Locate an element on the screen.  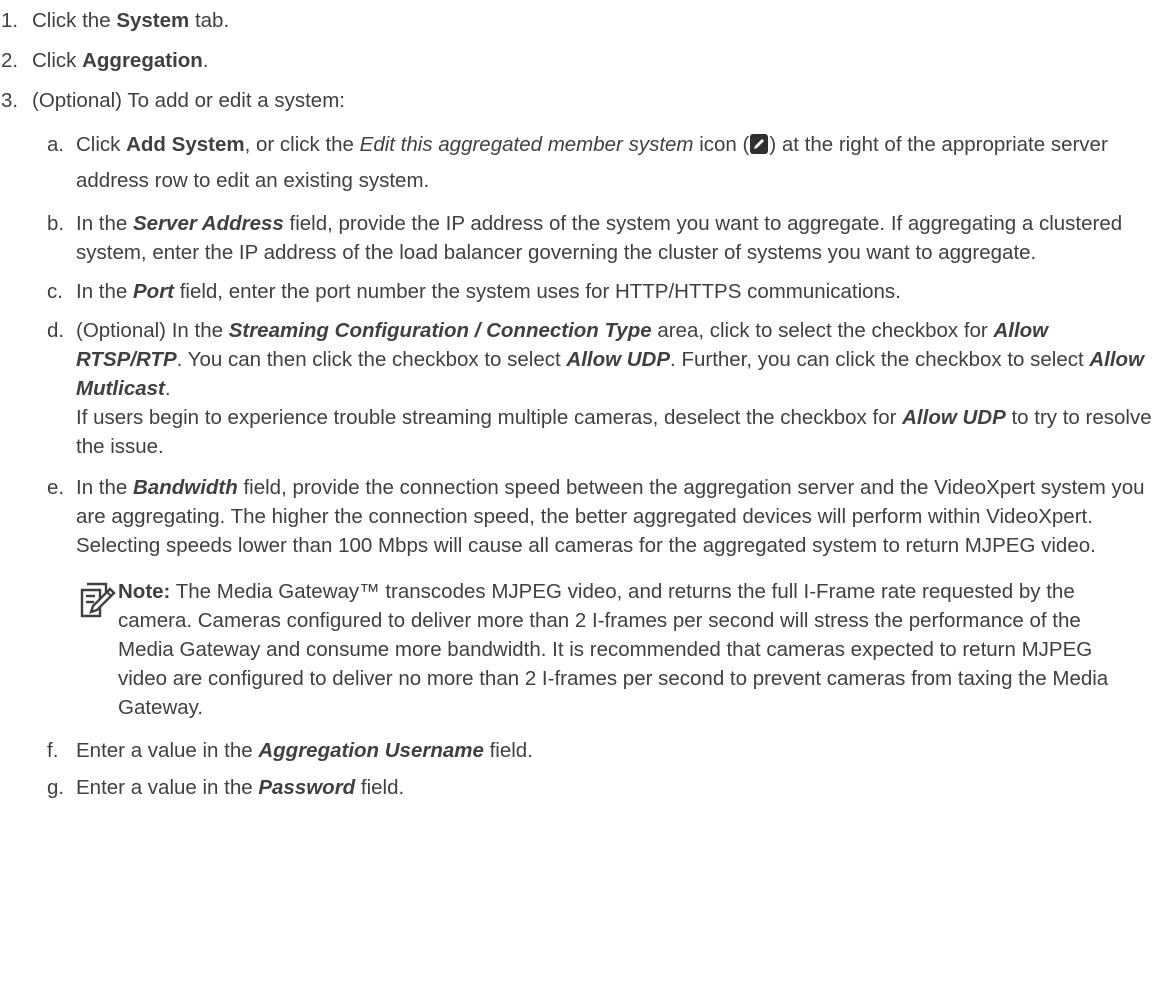
step-text: Click the is located at coordinates (74, 20).